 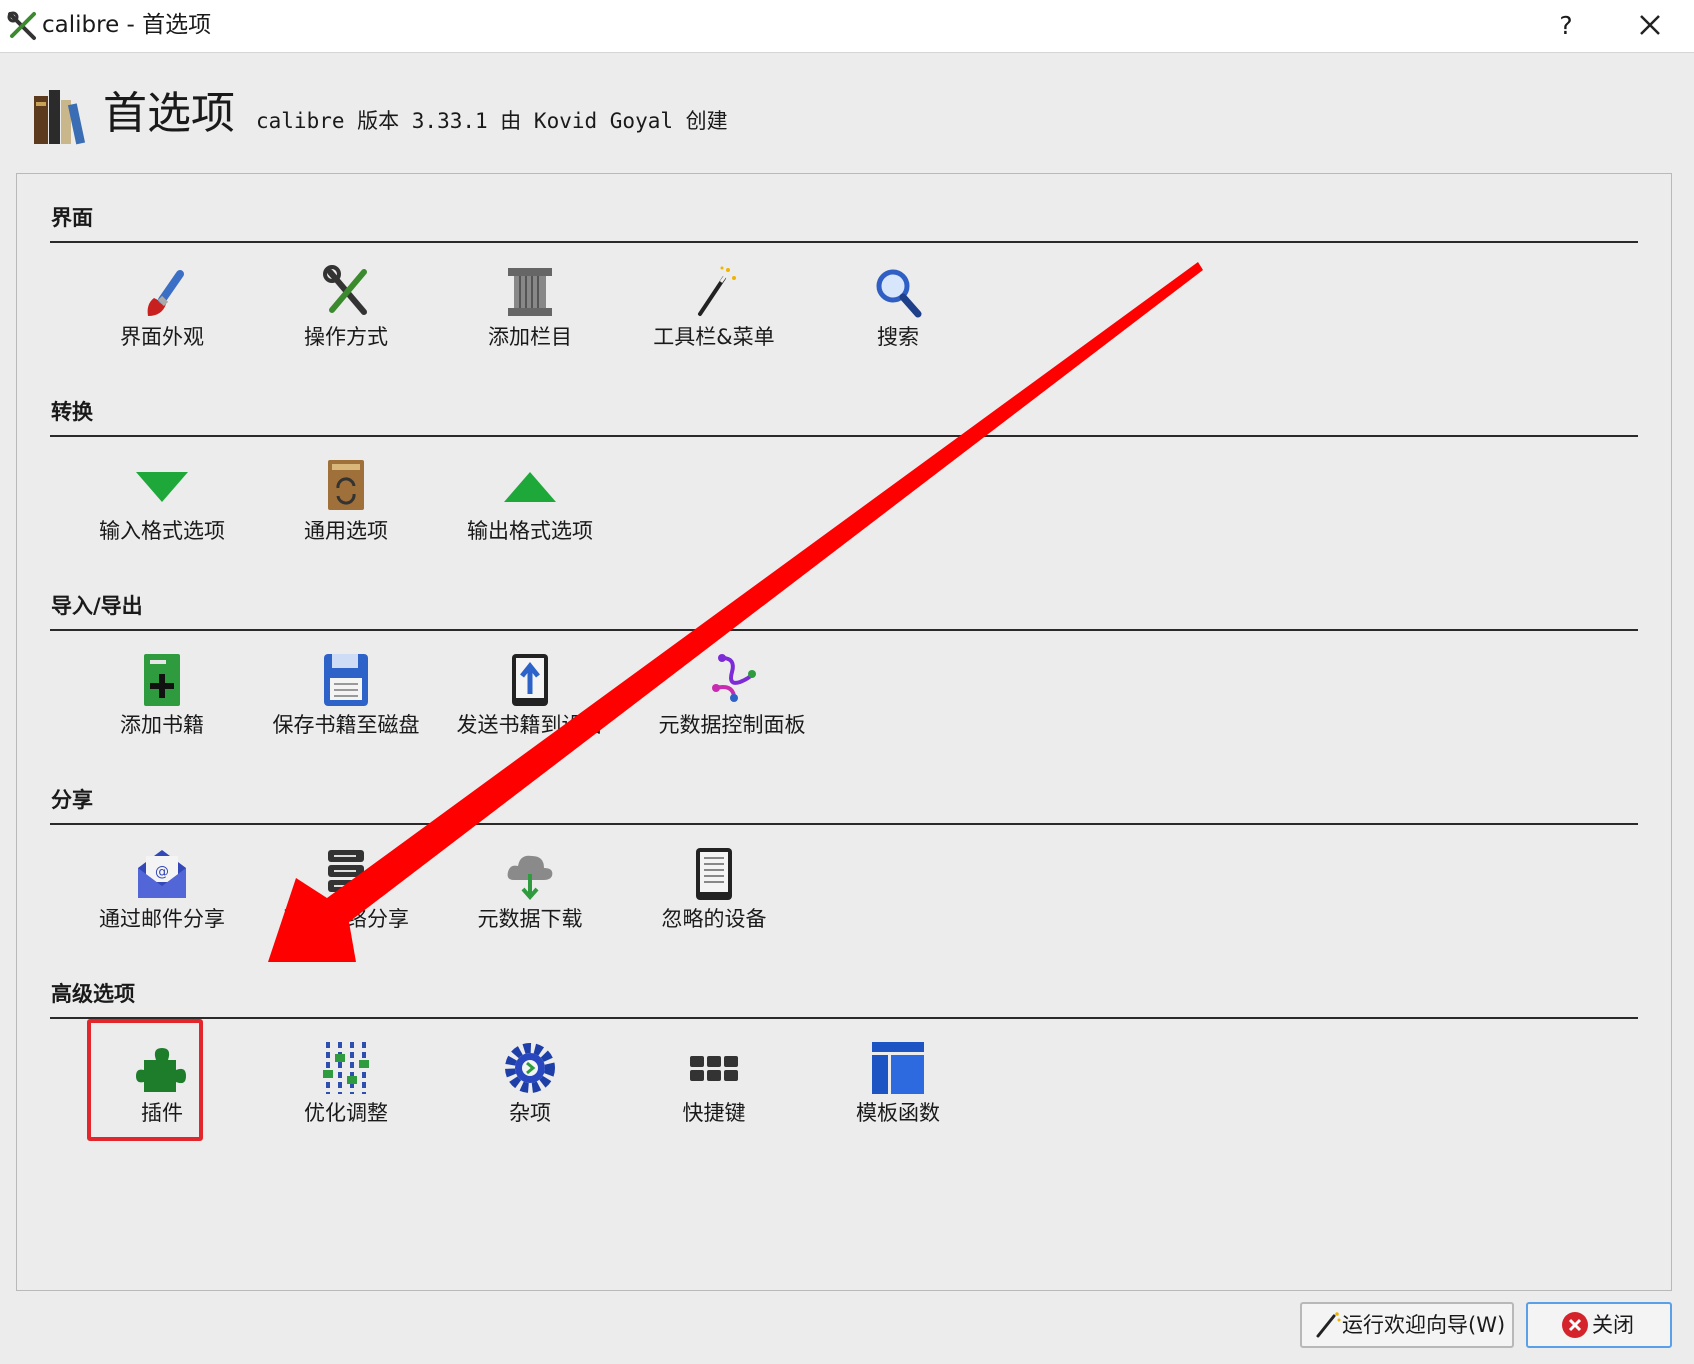 I want to click on pref-item-tweaks: 优化调整, so click(x=346, y=1096).